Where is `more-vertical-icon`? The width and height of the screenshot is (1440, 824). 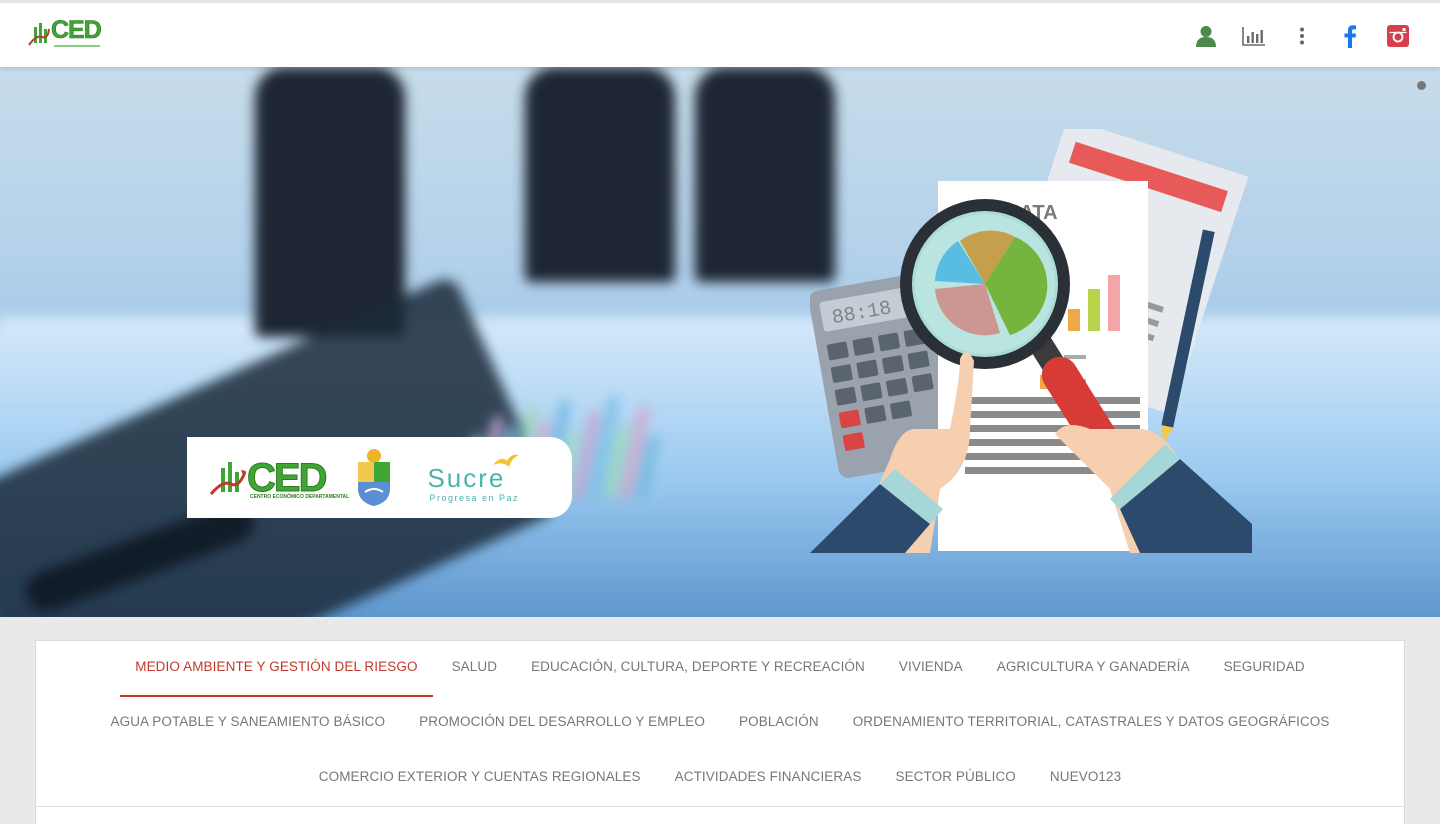 more-vertical-icon is located at coordinates (1302, 36).